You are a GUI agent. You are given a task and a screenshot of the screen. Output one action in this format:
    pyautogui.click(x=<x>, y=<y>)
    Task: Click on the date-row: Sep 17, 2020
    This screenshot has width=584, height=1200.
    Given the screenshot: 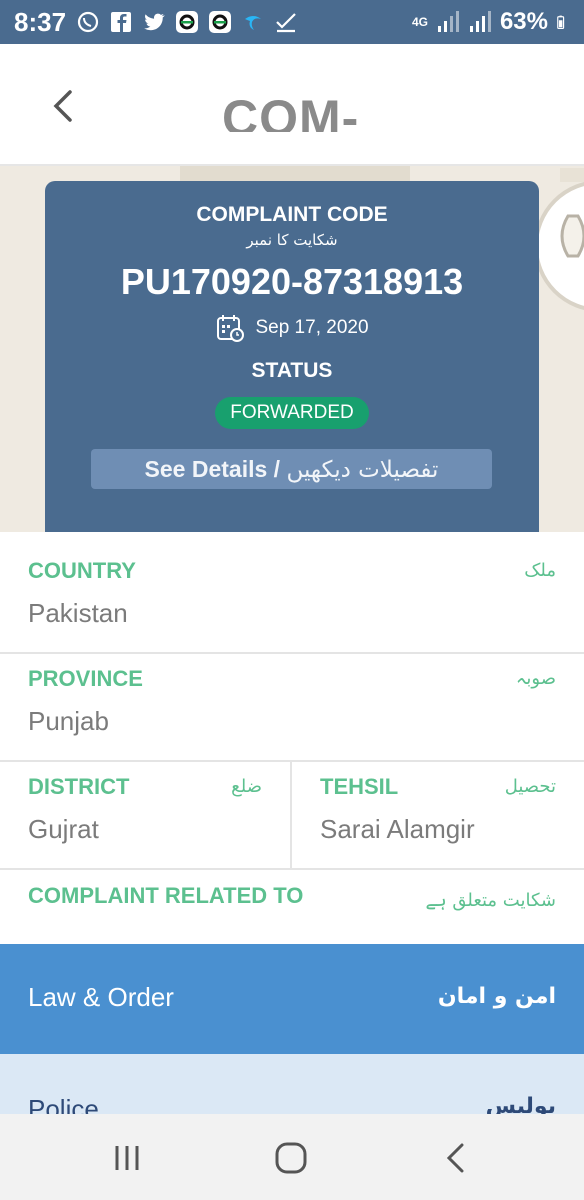 What is the action you would take?
    pyautogui.click(x=292, y=328)
    